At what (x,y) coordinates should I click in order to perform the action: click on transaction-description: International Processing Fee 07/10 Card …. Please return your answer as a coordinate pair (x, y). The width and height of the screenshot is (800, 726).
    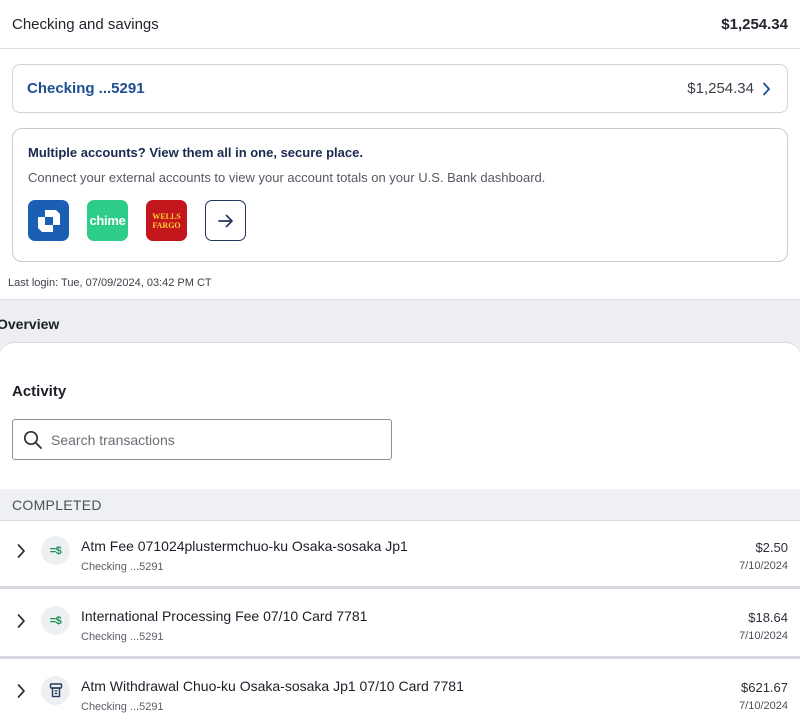
    Looking at the image, I should click on (224, 616).